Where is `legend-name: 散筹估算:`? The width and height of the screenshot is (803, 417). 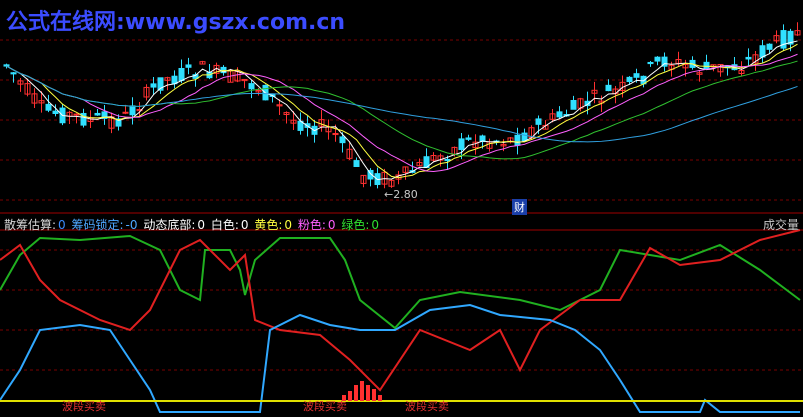
legend-name: 散筹估算: is located at coordinates (30, 225).